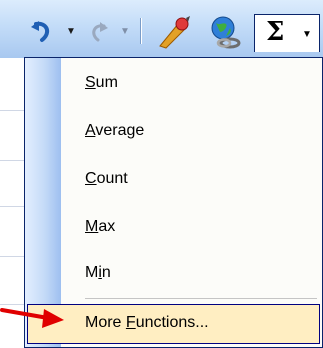 The image size is (323, 348). What do you see at coordinates (173, 132) in the screenshot?
I see `menu-item-average: Average` at bounding box center [173, 132].